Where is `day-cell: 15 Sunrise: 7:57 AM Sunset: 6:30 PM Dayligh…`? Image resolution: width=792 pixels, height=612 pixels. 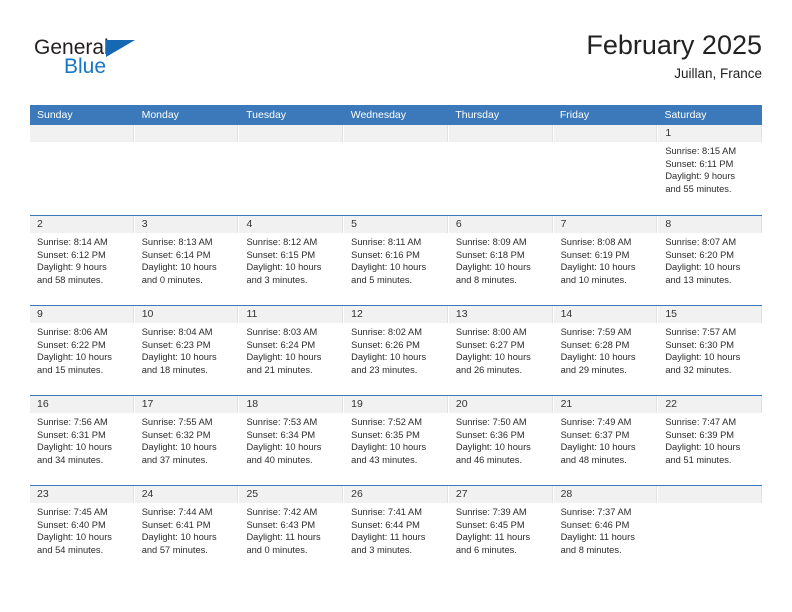 day-cell: 15 Sunrise: 7:57 AM Sunset: 6:30 PM Dayligh… is located at coordinates (710, 350).